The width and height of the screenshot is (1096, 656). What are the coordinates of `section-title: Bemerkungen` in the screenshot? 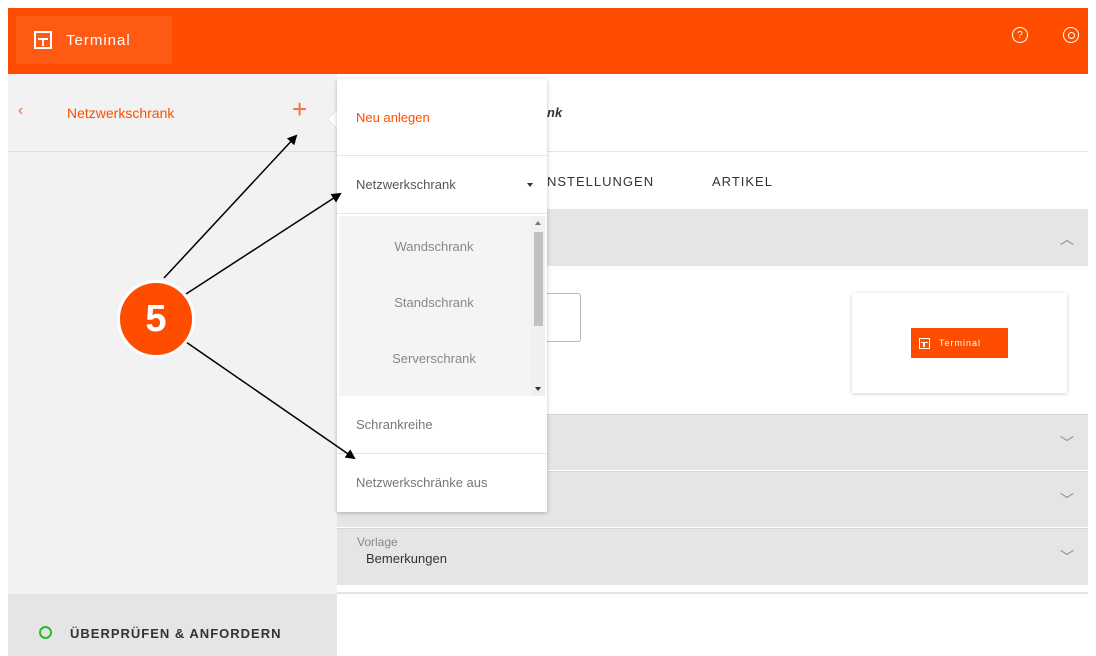 It's located at (406, 558).